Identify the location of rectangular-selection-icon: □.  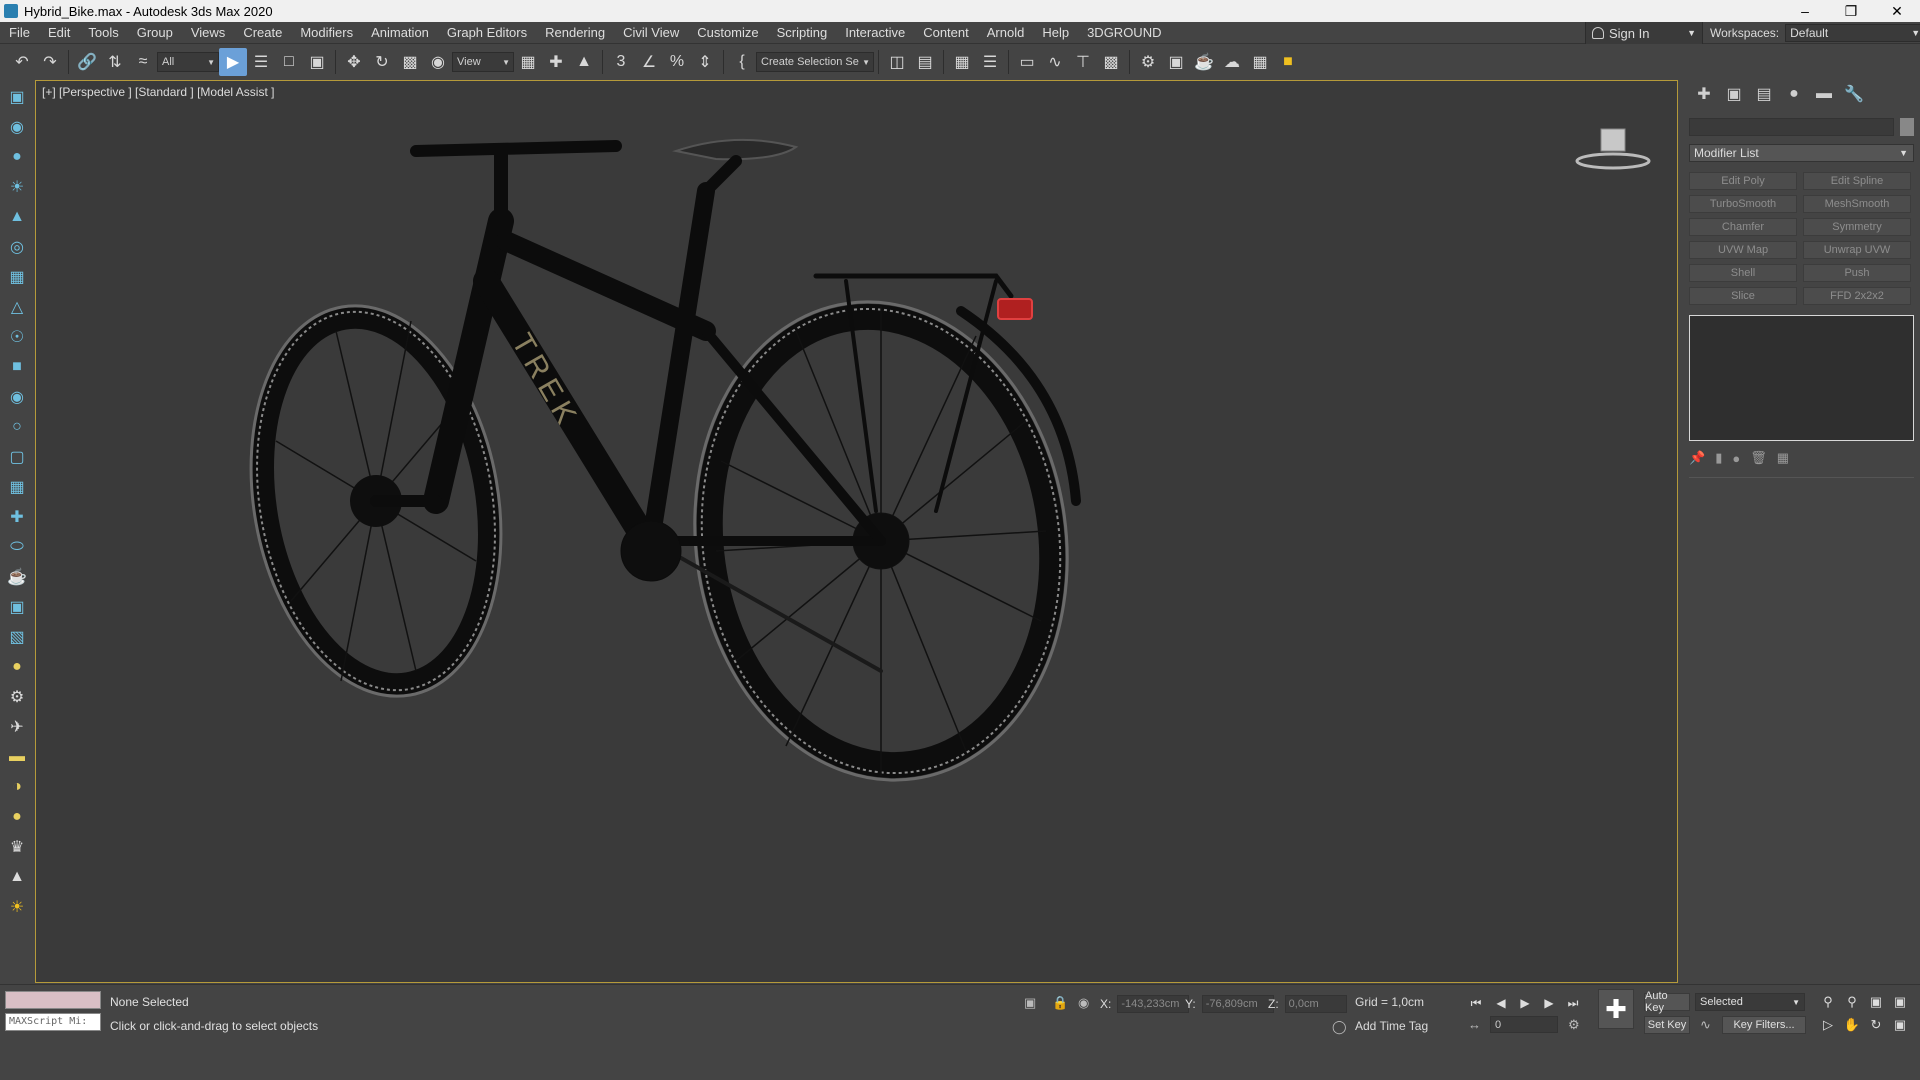
(289, 62).